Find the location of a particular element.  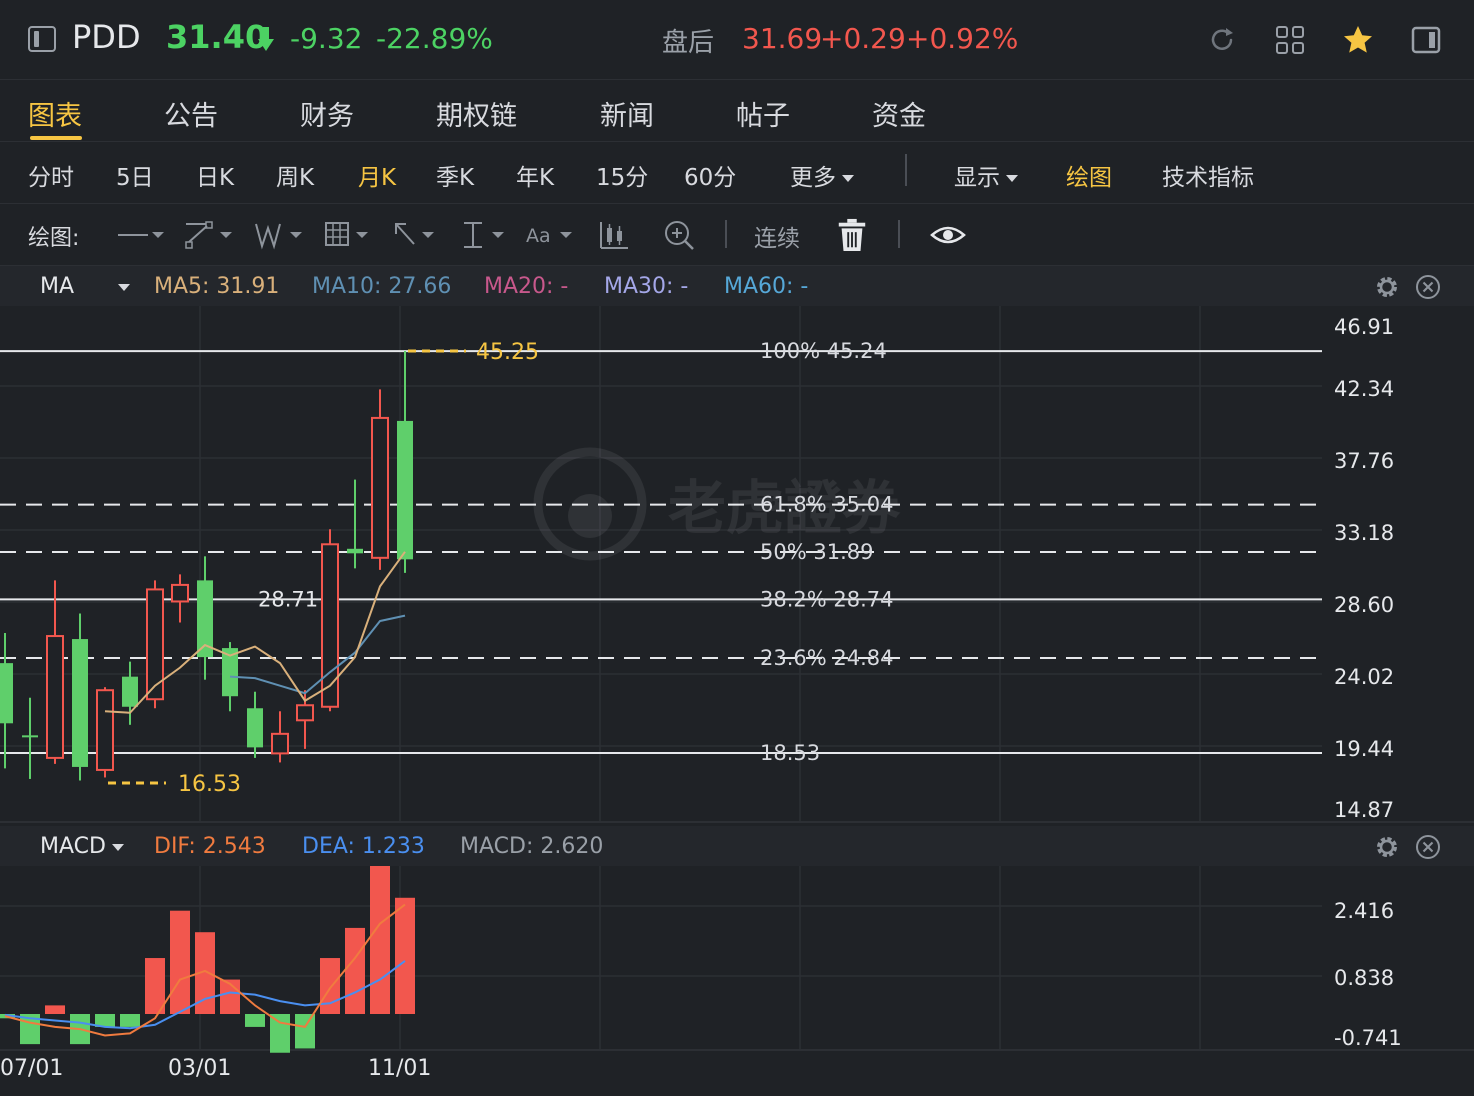

watermark-logo is located at coordinates (590, 516).